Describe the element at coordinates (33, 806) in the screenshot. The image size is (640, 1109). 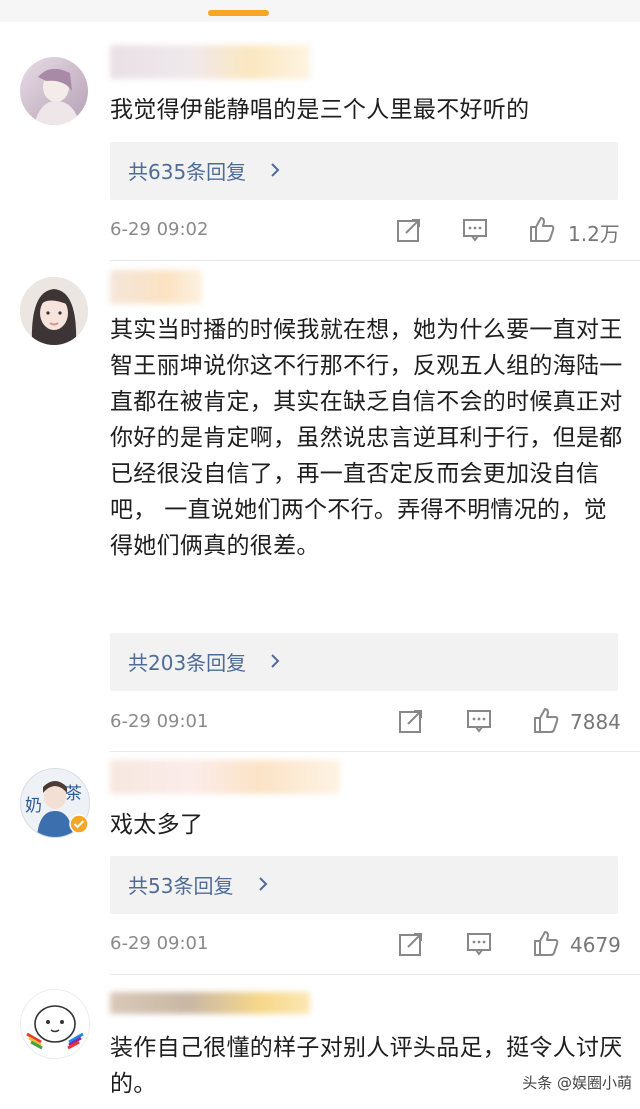
I see `avatar-label-left: 奶` at that location.